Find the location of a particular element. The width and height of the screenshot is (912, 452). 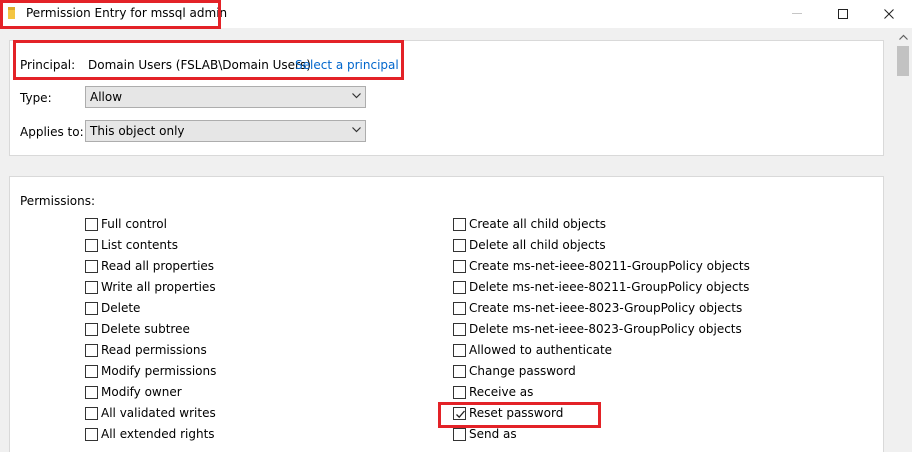

checkbox-all-validated-writes is located at coordinates (91, 413).